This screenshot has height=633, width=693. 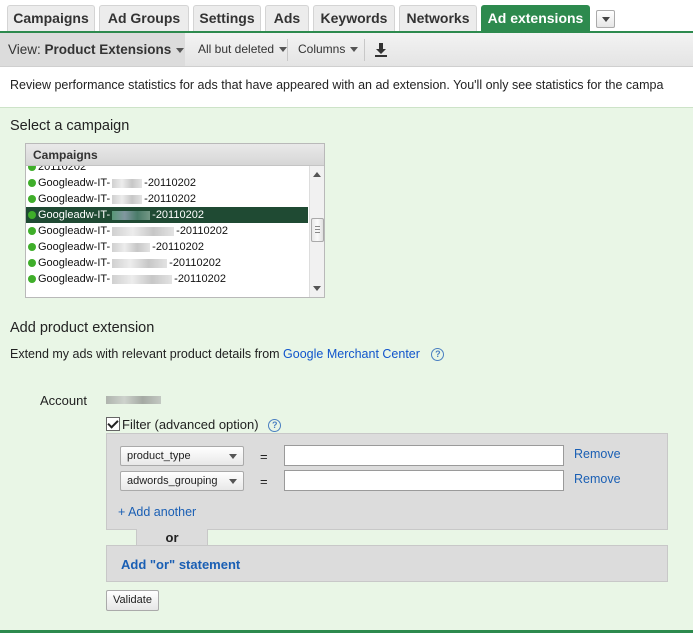 I want to click on campaign-list-header: Campaigns, so click(x=175, y=155).